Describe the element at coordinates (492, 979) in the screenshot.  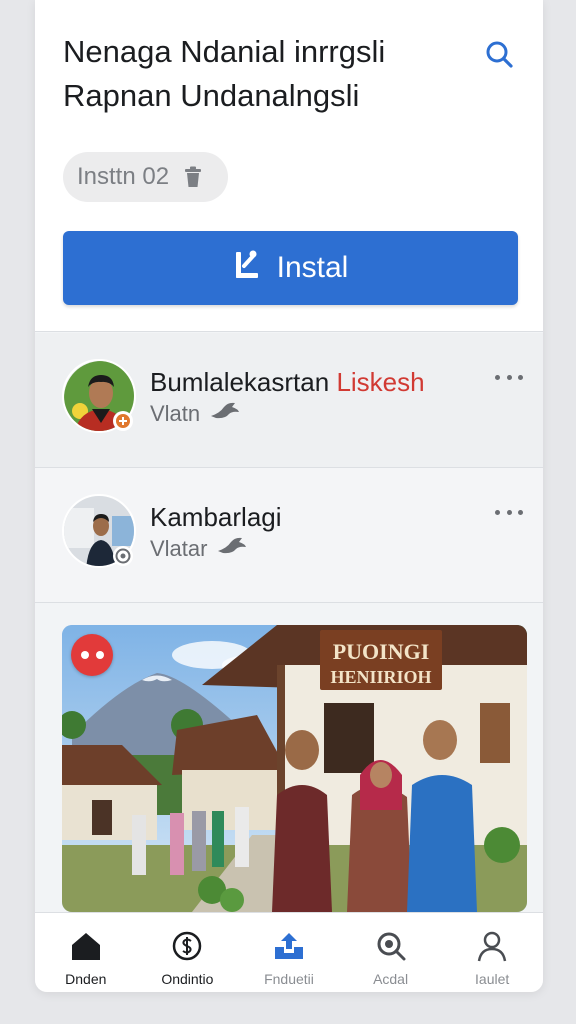
I see `nav-label: Iaulet` at that location.